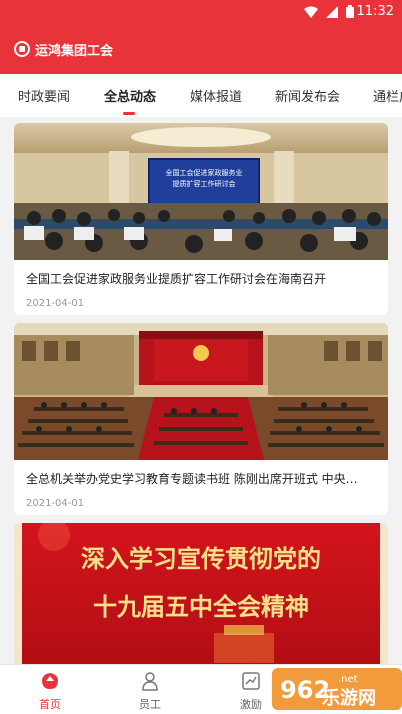 This screenshot has width=402, height=714. What do you see at coordinates (201, 49) in the screenshot?
I see `app-bar: 运鸿集团工会` at bounding box center [201, 49].